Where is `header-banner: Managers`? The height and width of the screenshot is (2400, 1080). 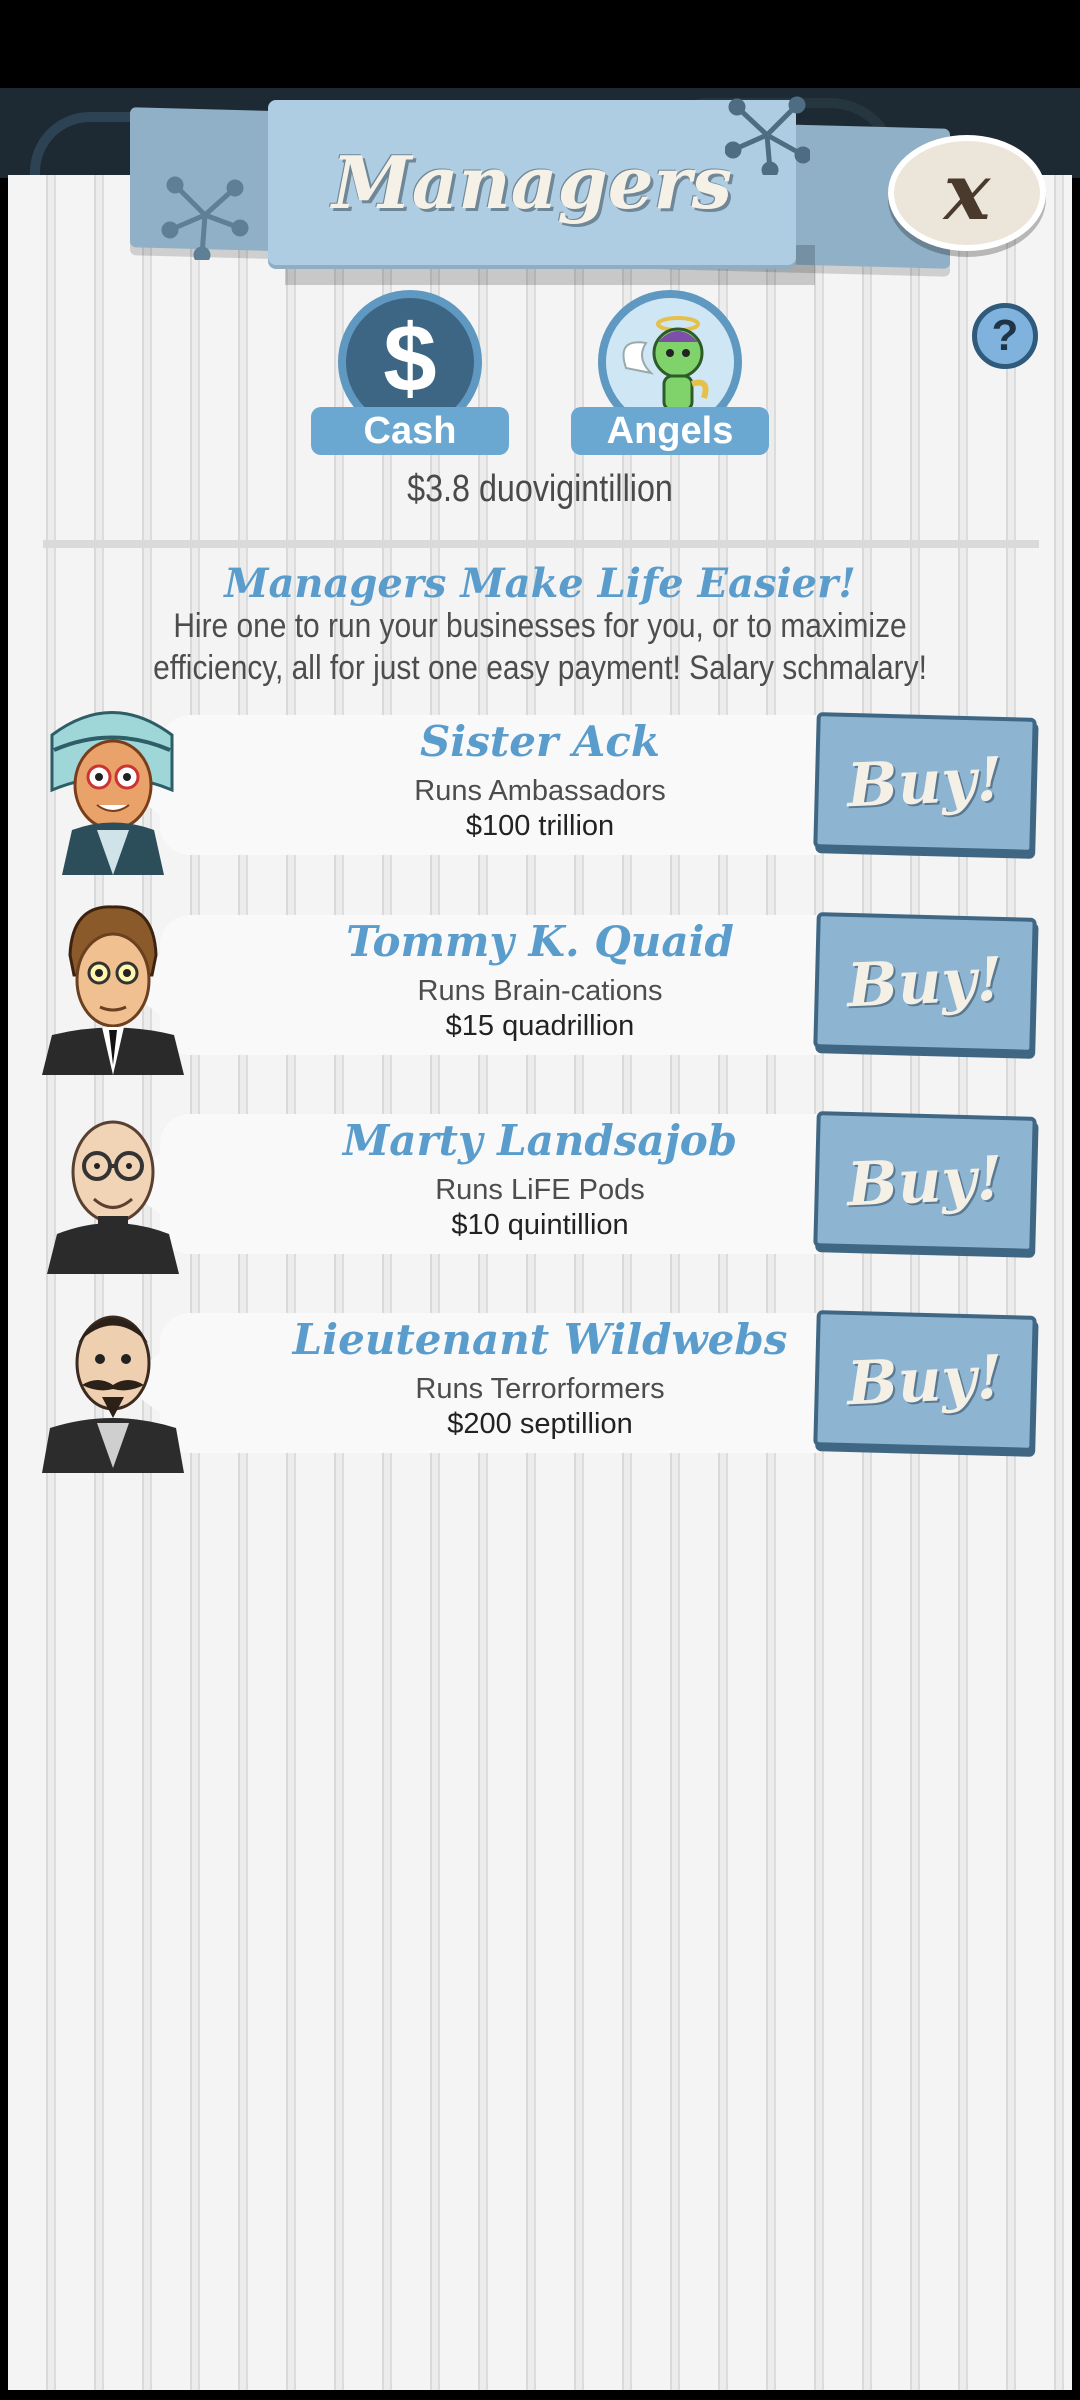
header-banner: Managers is located at coordinates (532, 182).